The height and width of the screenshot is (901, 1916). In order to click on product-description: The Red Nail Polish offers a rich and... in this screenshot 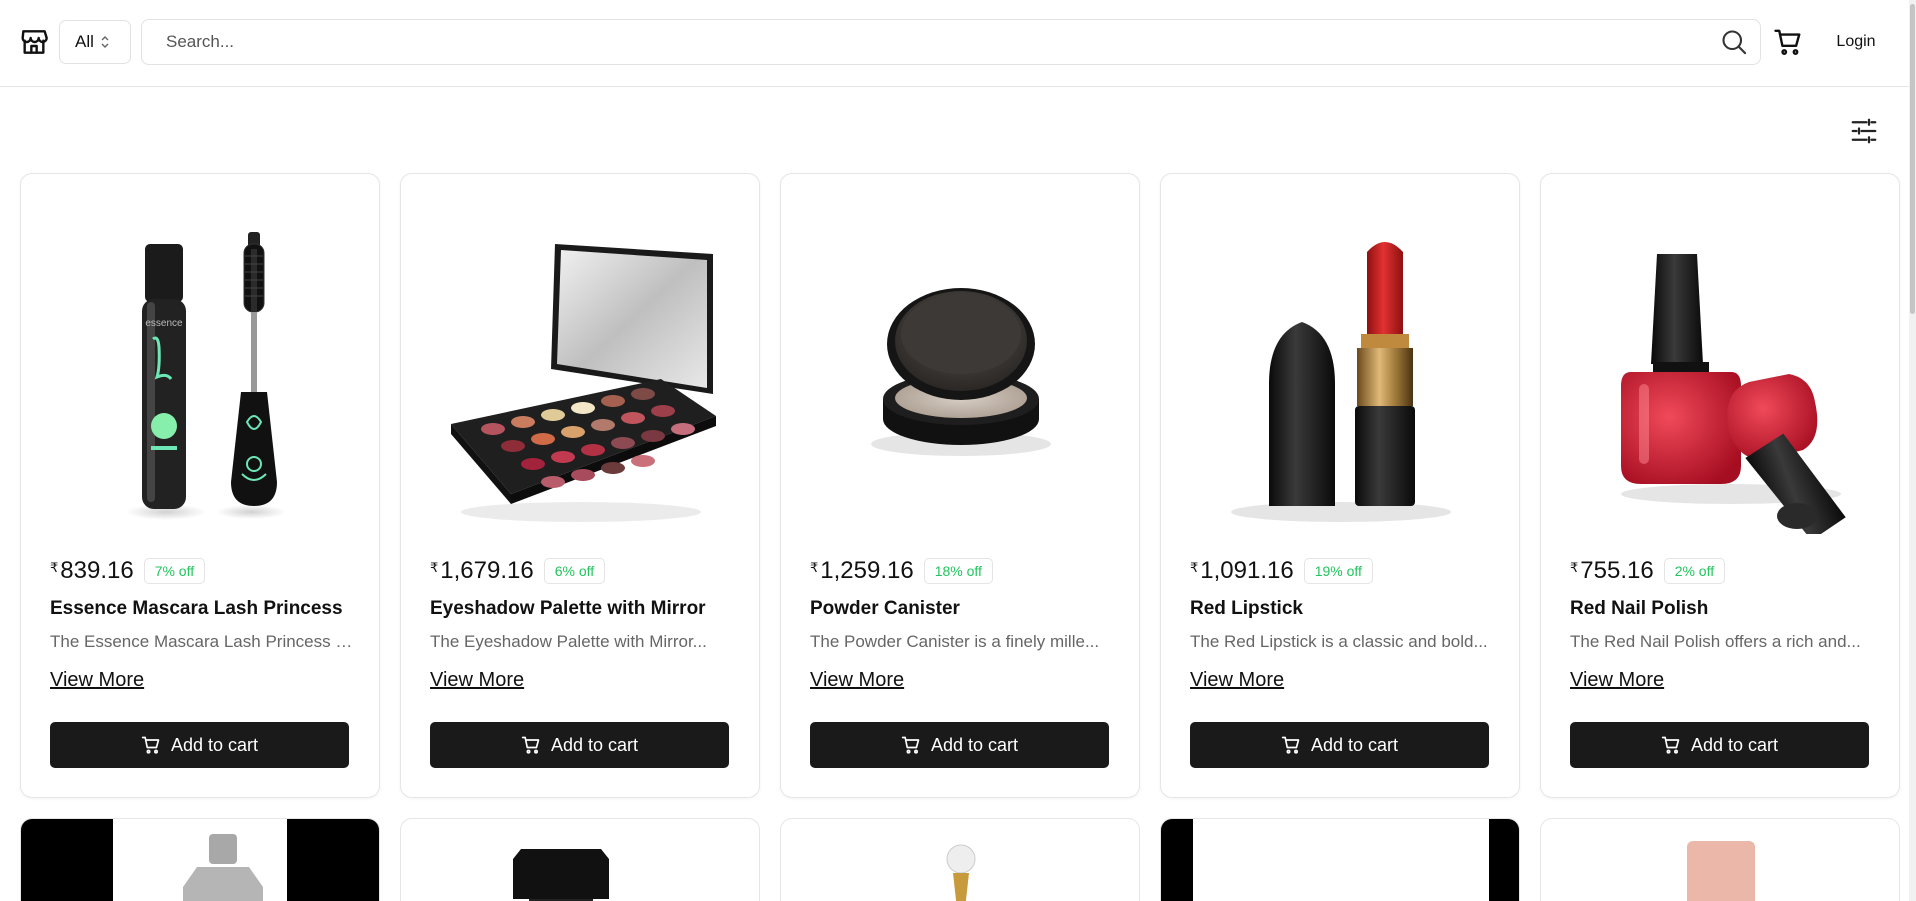, I will do `click(1715, 641)`.